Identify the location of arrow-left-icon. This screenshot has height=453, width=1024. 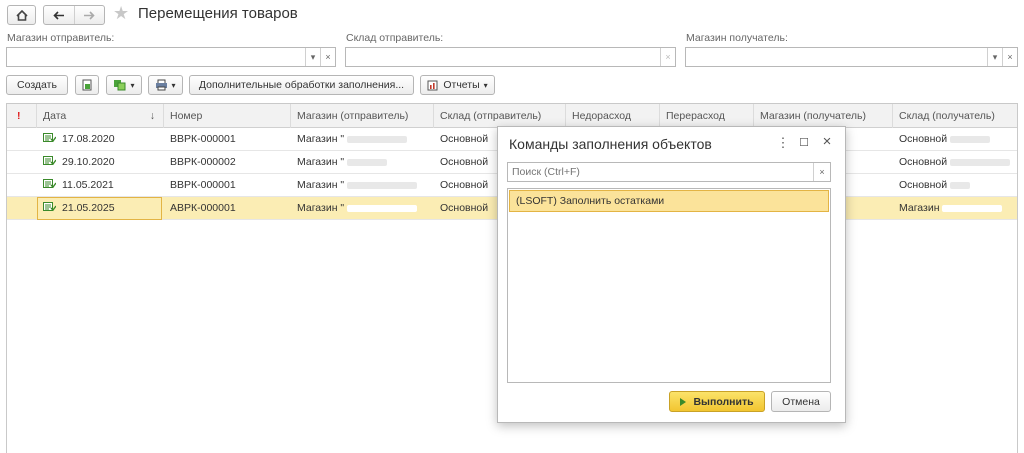
(58, 15).